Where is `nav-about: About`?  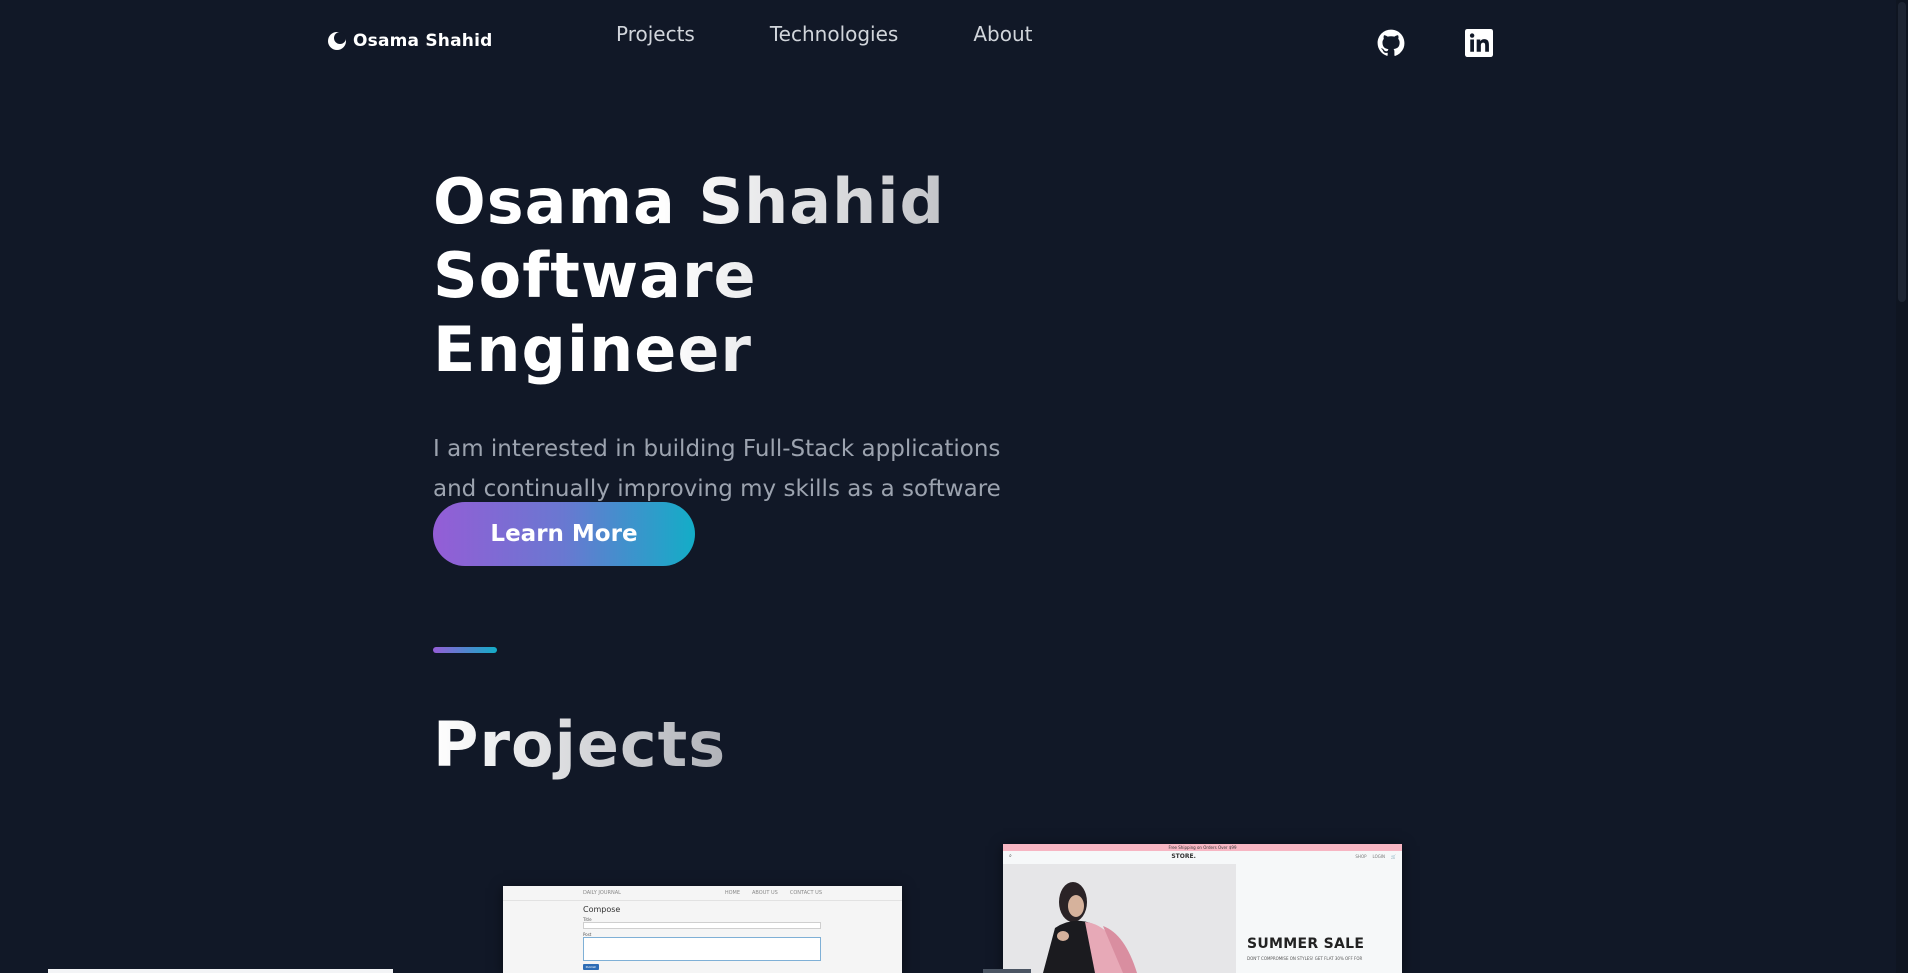
nav-about: About is located at coordinates (1002, 34).